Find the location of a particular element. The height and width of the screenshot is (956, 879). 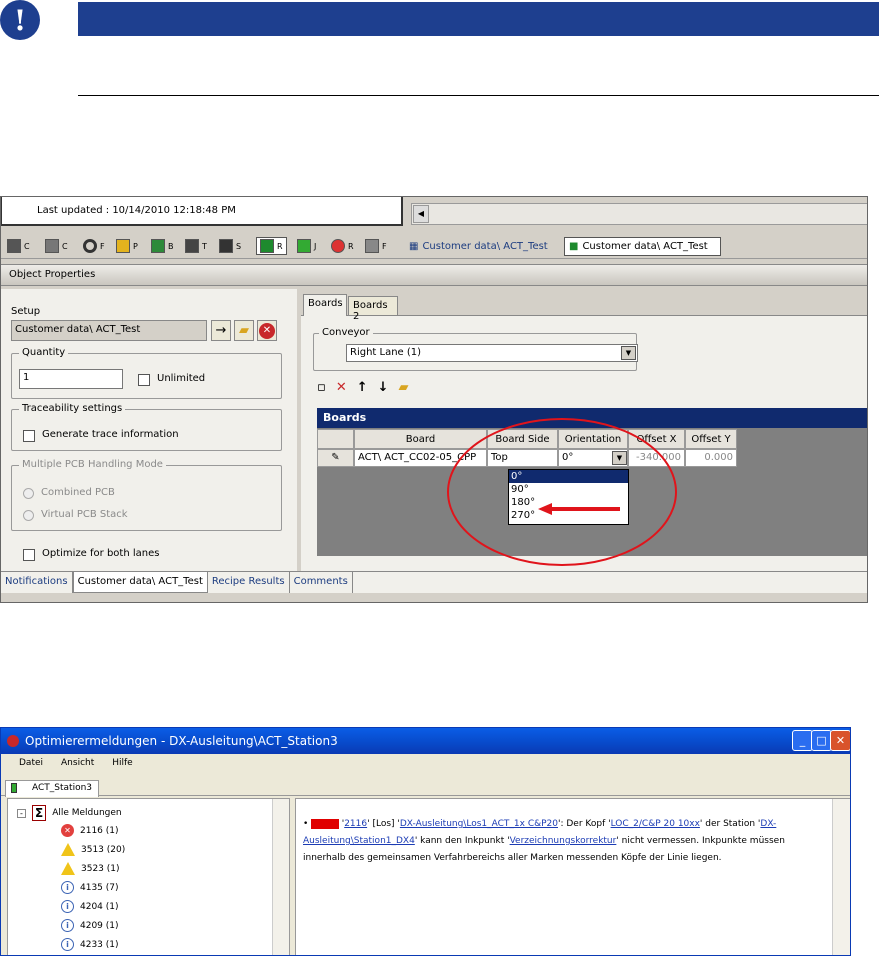

tree-item: i 4135 (7) is located at coordinates (90, 887).